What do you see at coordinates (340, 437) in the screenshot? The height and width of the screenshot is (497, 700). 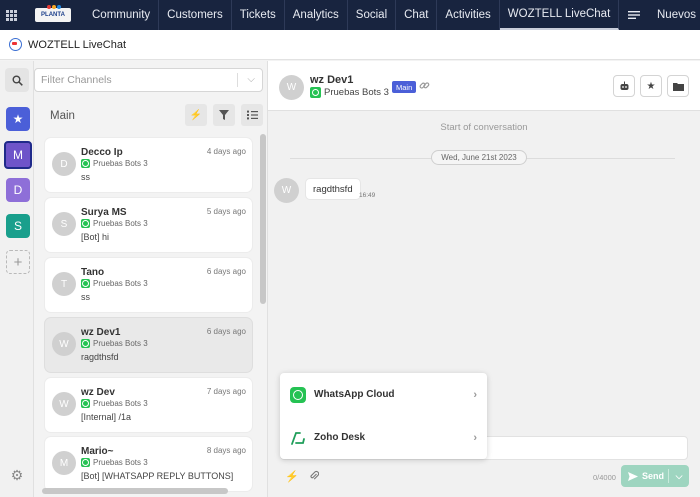 I see `menu-item-label: Zoho Desk` at bounding box center [340, 437].